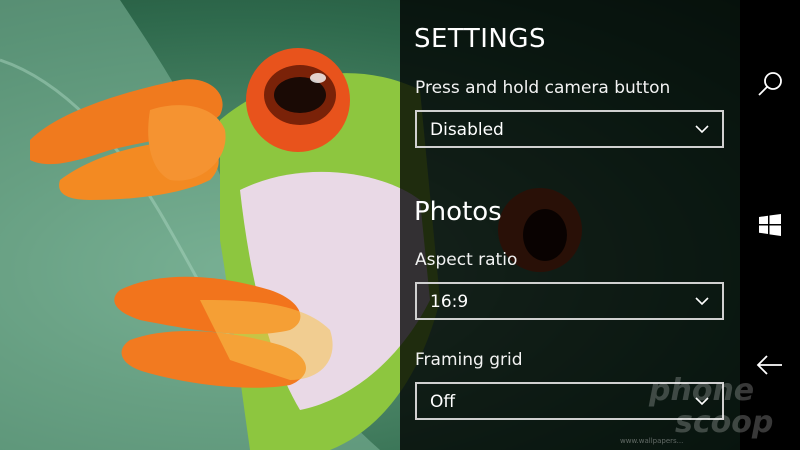 This screenshot has width=800, height=450. What do you see at coordinates (443, 402) in the screenshot?
I see `framing-grid-value: Off` at bounding box center [443, 402].